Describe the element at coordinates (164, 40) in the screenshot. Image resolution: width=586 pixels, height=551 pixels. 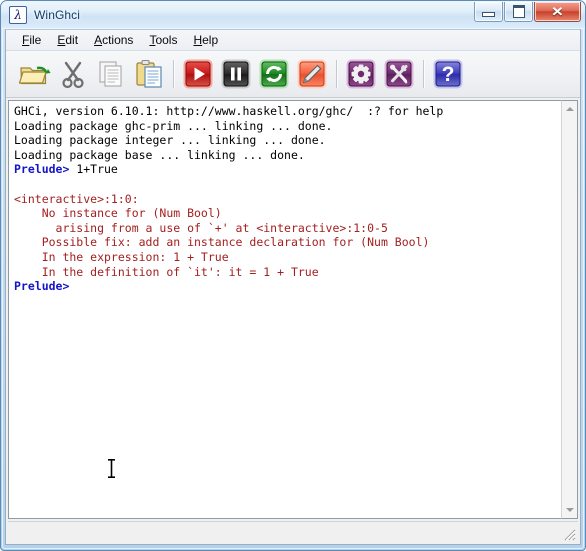
I see `menu-item-tools: Tools` at that location.